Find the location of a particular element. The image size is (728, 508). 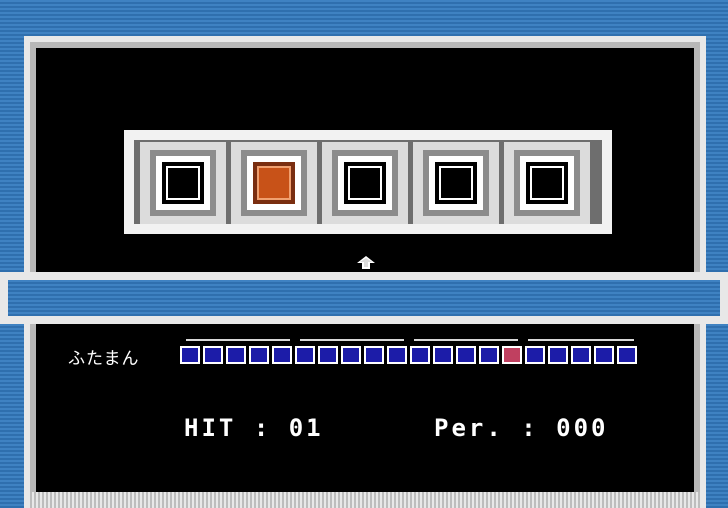

per-value: 000 is located at coordinates (582, 428).